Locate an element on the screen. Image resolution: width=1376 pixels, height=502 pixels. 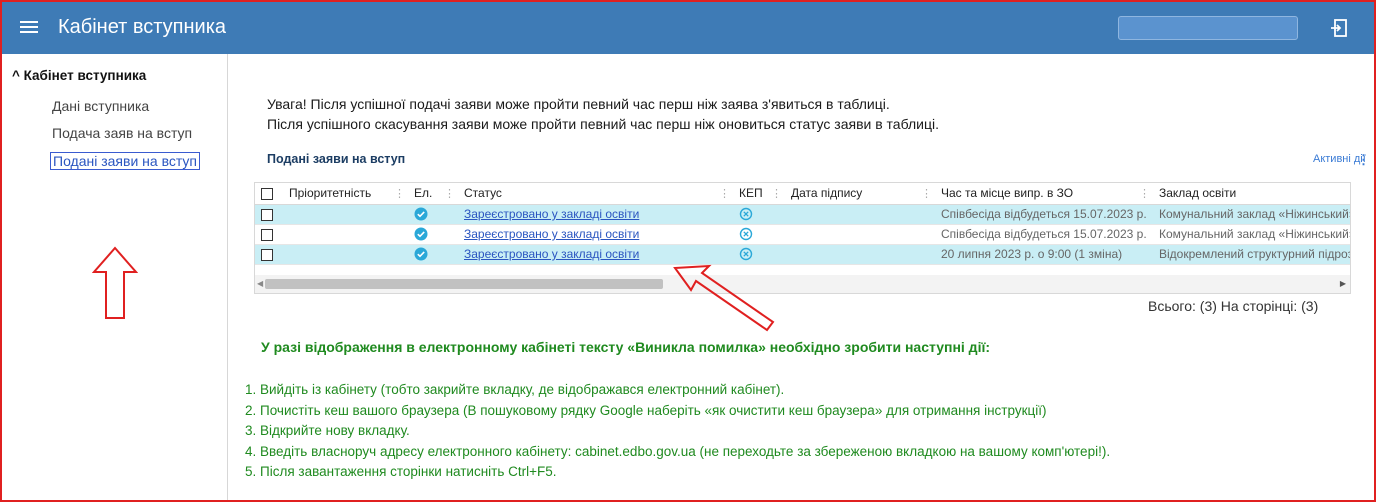
scrollbar-thumb is located at coordinates (464, 284).